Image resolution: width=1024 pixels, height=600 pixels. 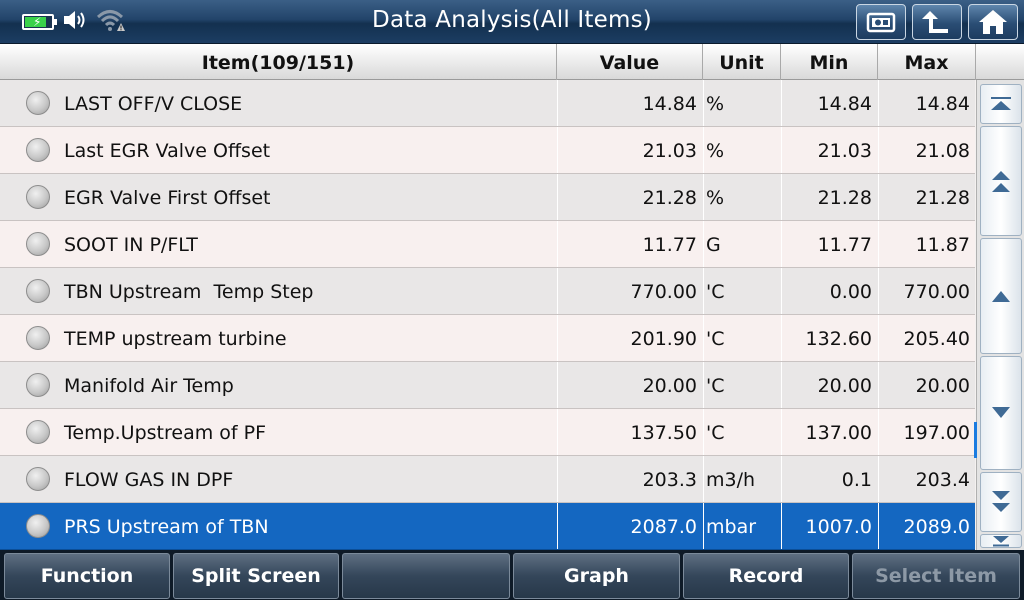 I want to click on scroll-thumb, so click(x=975, y=440).